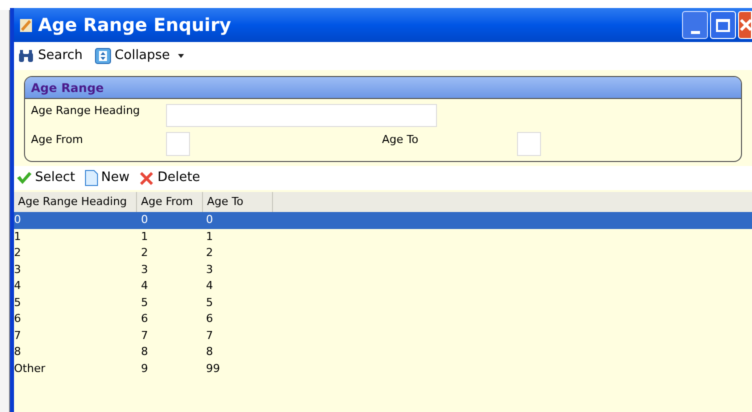 Image resolution: width=752 pixels, height=412 pixels. Describe the element at coordinates (50, 56) in the screenshot. I see `search-button: Search` at that location.